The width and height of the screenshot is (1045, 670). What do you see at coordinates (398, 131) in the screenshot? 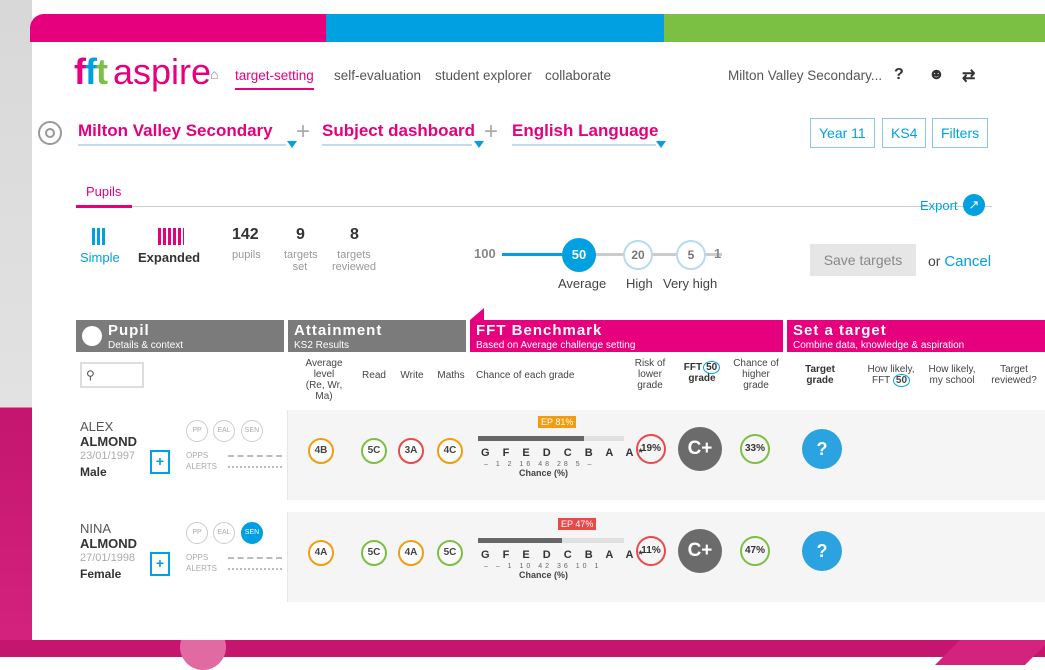
I see `breadcrumb-dashboard: Subject dashboard` at bounding box center [398, 131].